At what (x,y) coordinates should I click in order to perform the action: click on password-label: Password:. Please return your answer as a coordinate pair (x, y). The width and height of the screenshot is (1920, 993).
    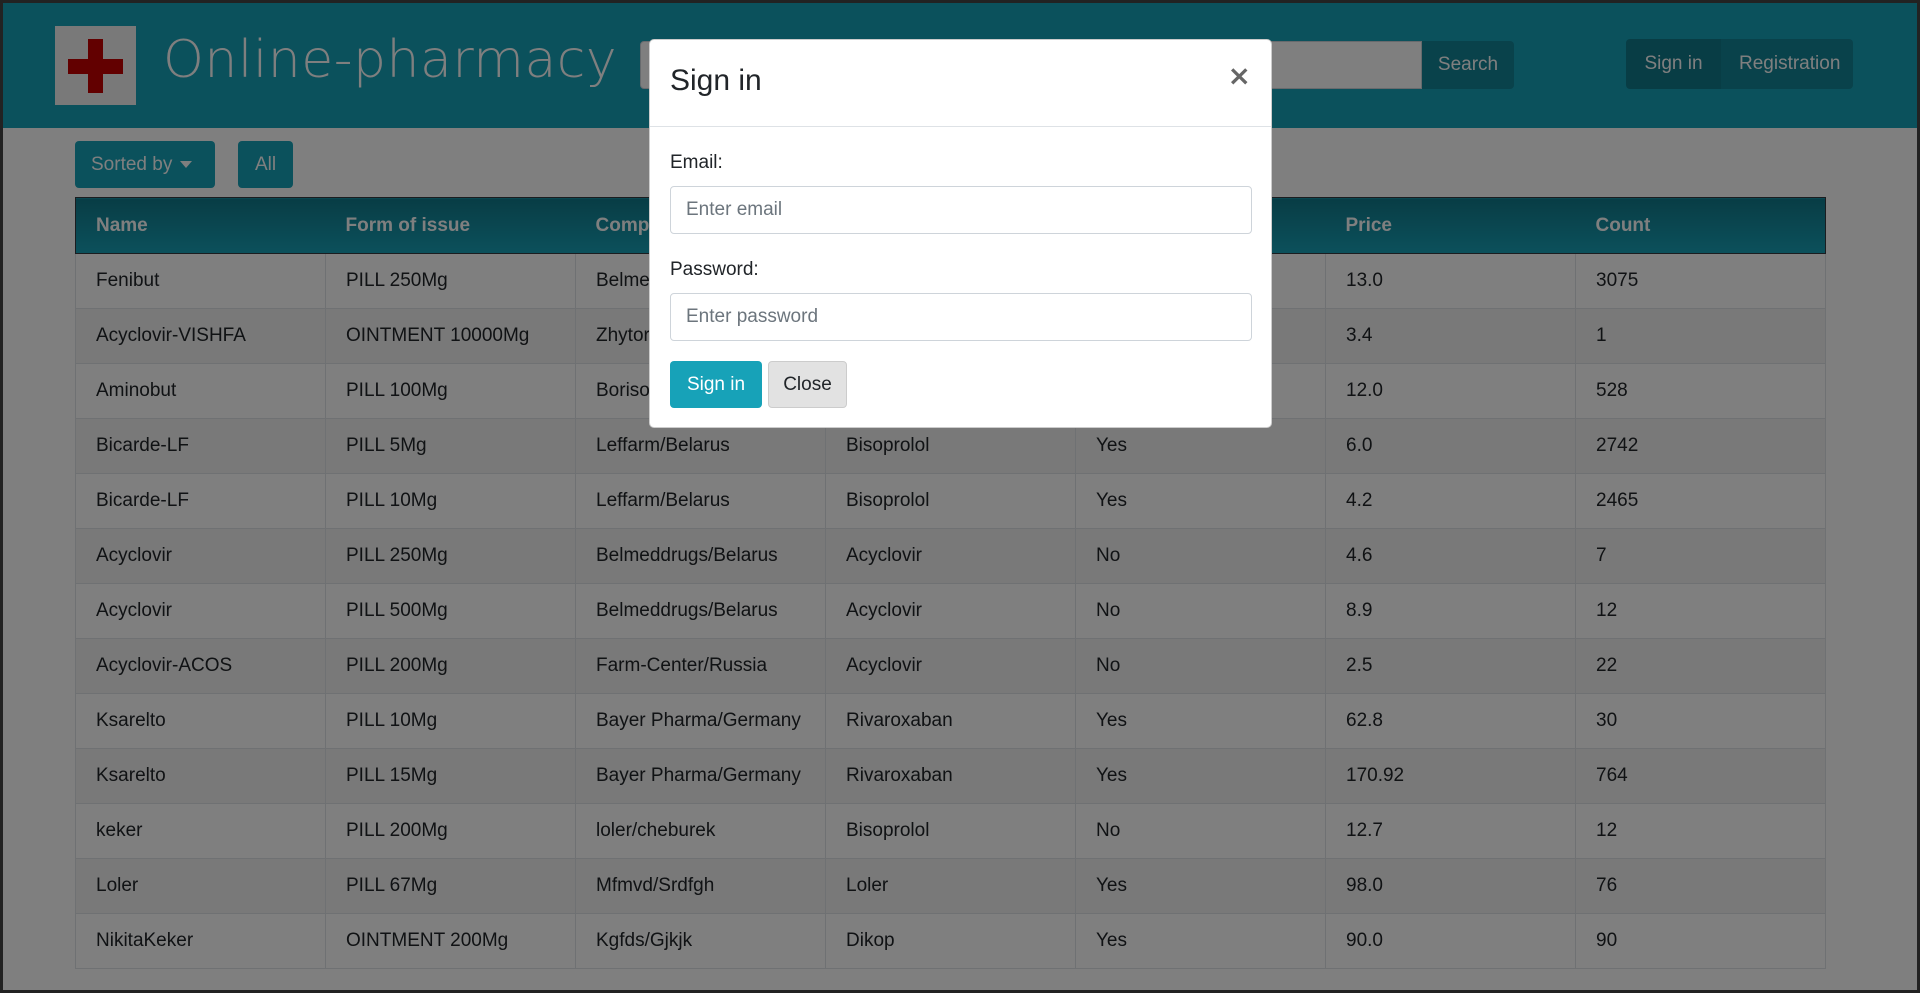
    Looking at the image, I should click on (714, 269).